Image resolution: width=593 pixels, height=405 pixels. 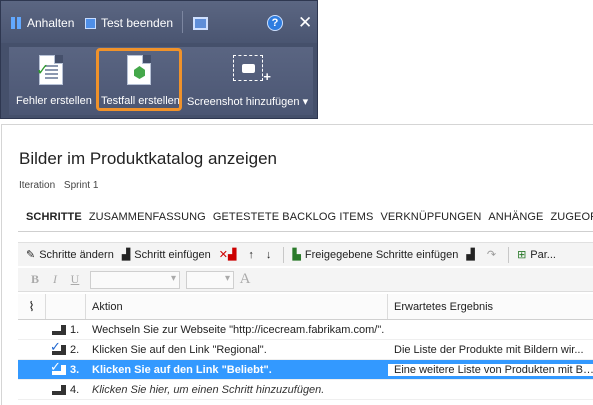 I want to click on move-up-button: ↑, so click(x=253, y=255).